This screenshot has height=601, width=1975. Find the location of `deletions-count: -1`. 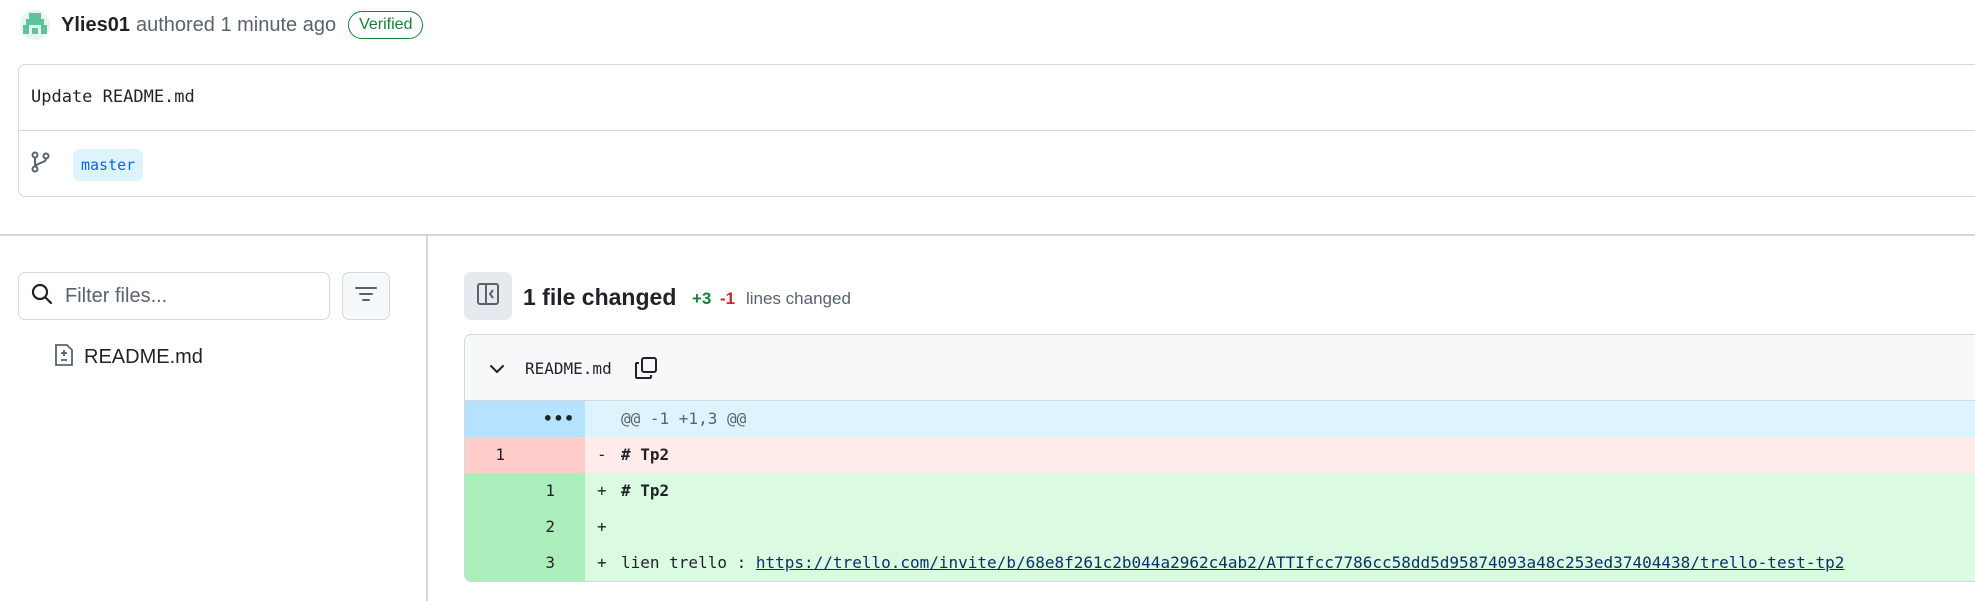

deletions-count: -1 is located at coordinates (728, 298).